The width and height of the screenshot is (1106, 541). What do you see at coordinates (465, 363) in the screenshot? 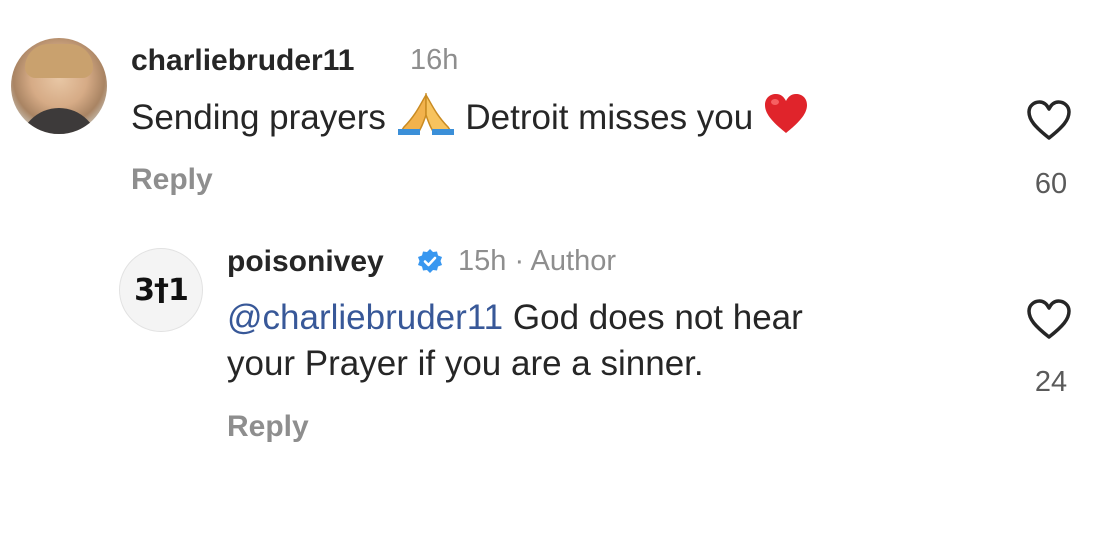
I see `reply-text-line-2: your Prayer if you are a sinner.` at bounding box center [465, 363].